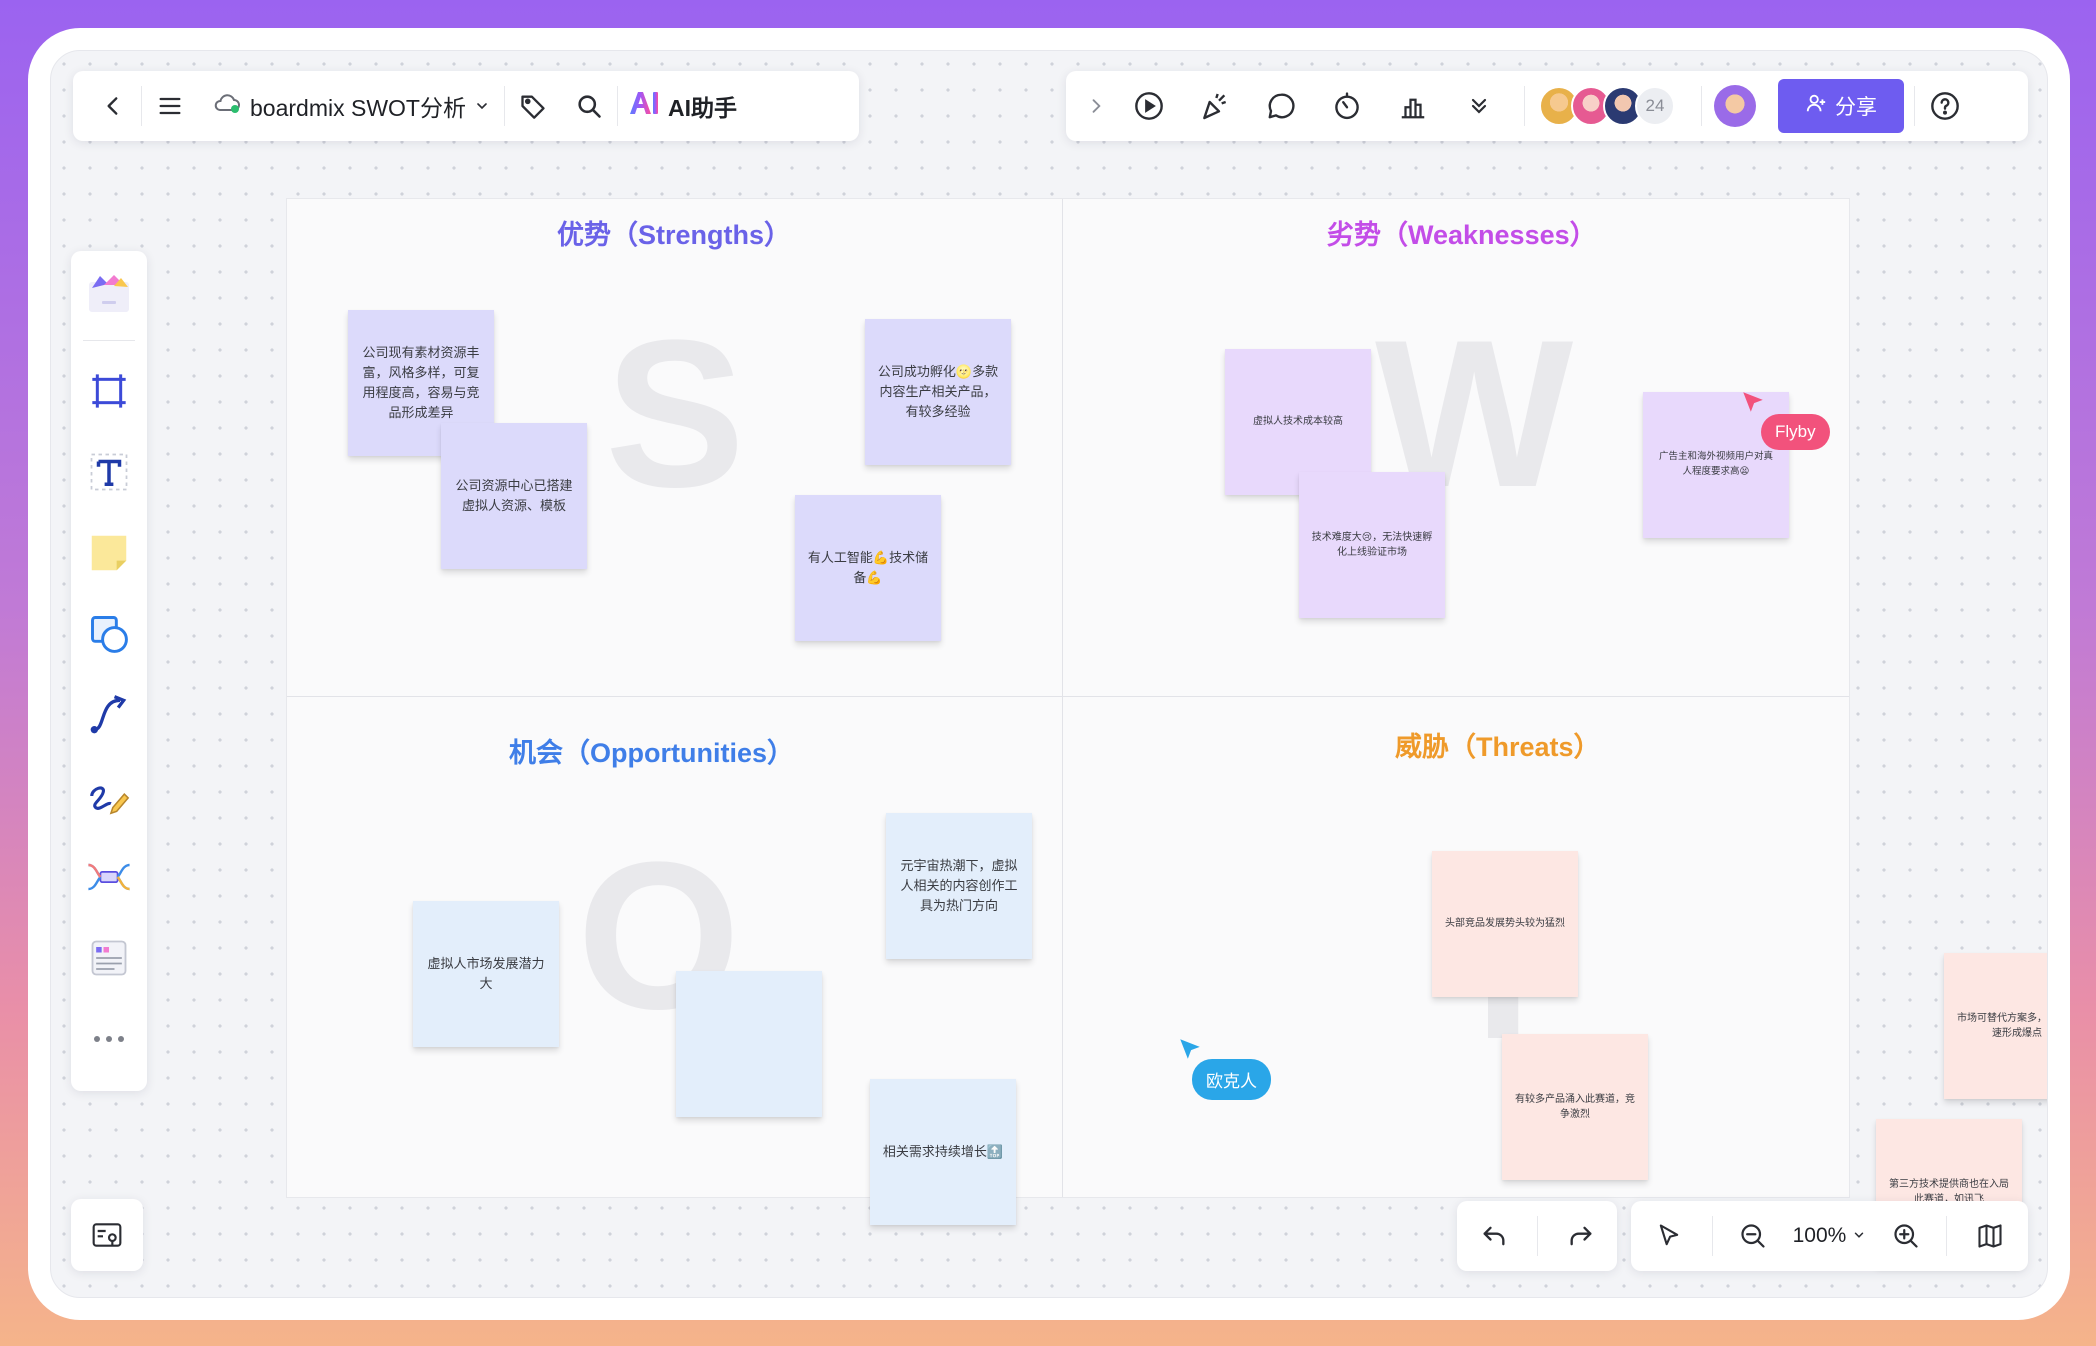 Image resolution: width=2096 pixels, height=1346 pixels. What do you see at coordinates (1505, 924) in the screenshot?
I see `sticky-note-t1: 头部竞品发展势头较为猛烈` at bounding box center [1505, 924].